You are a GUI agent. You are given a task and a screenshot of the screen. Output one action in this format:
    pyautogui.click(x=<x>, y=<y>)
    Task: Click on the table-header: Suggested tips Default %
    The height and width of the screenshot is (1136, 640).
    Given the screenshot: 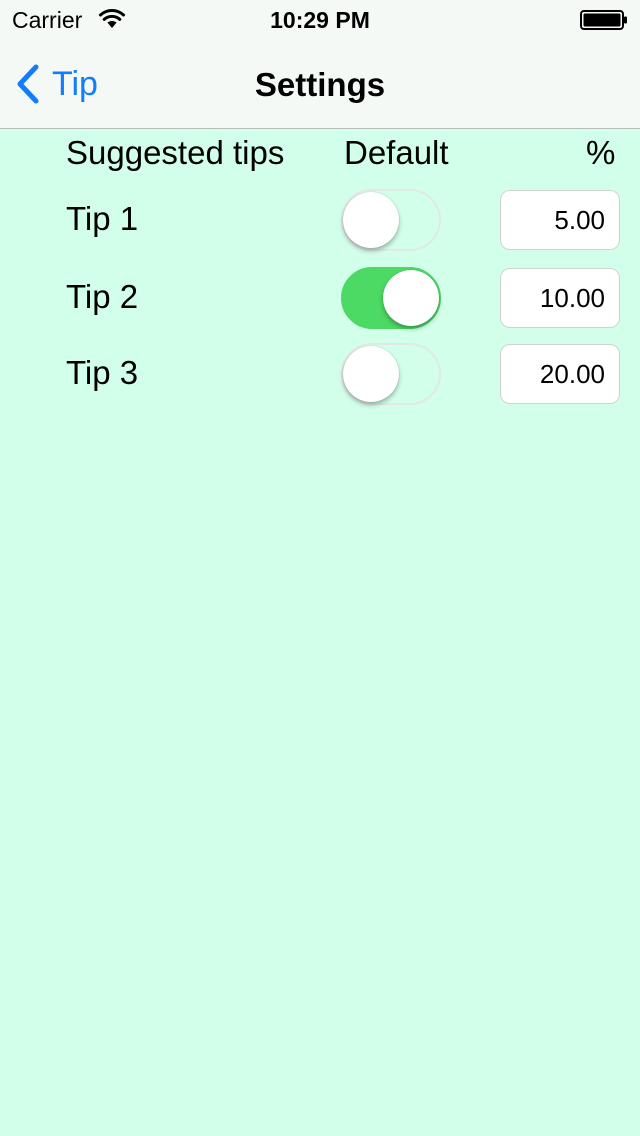 What is the action you would take?
    pyautogui.click(x=320, y=154)
    